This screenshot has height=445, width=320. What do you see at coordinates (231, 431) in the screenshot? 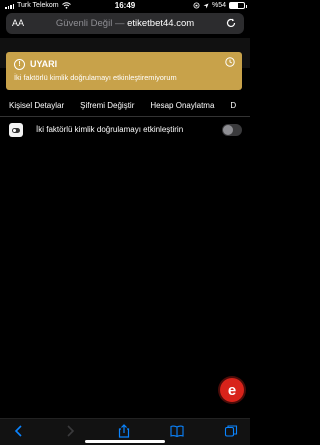
I see `tabs-icon` at bounding box center [231, 431].